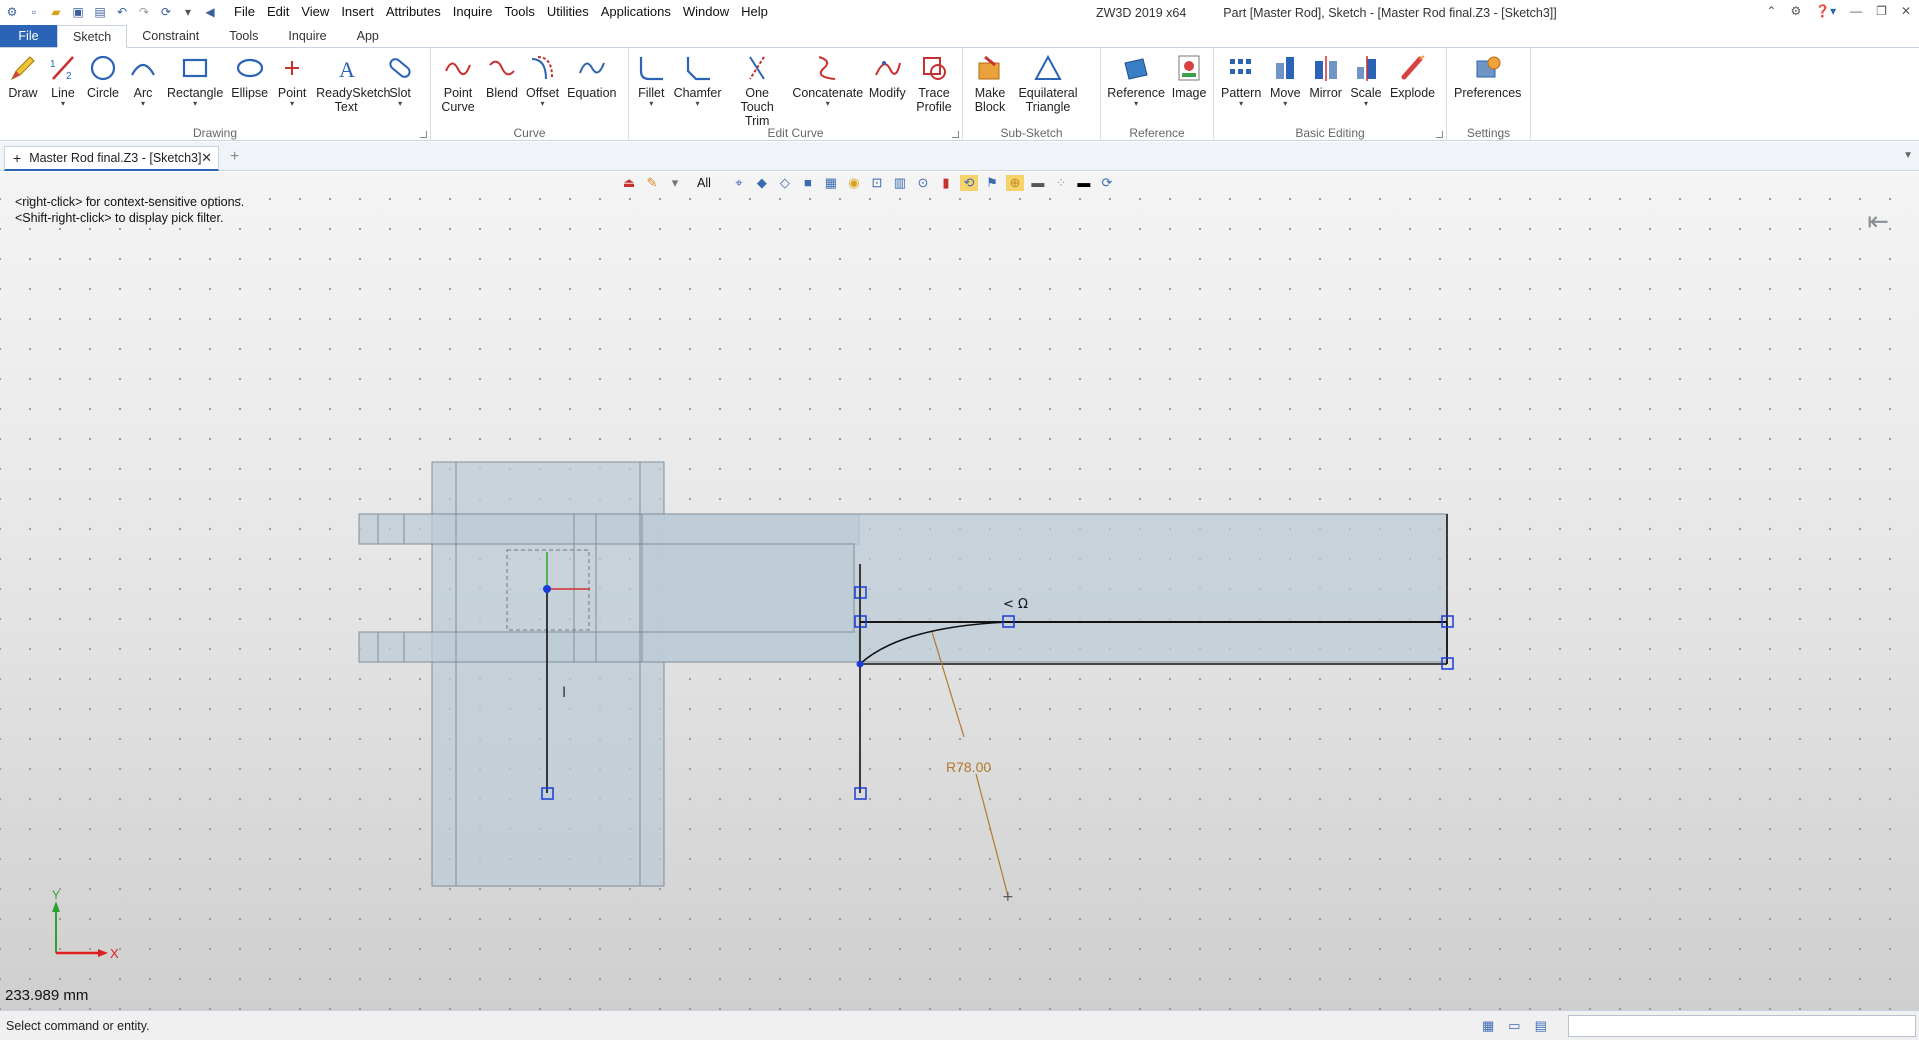  What do you see at coordinates (103, 68) in the screenshot?
I see `circle-icon` at bounding box center [103, 68].